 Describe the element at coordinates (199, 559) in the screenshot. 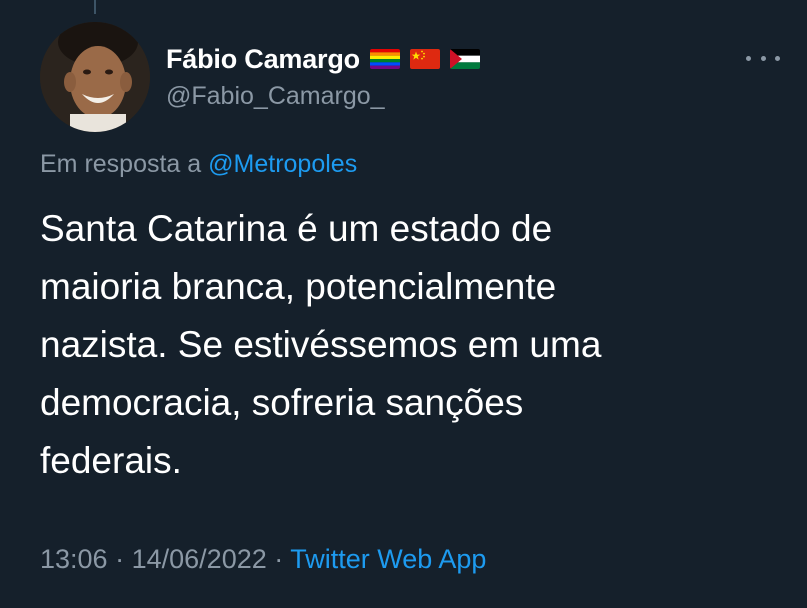

I see `tweet-date: 14/06/2022` at that location.